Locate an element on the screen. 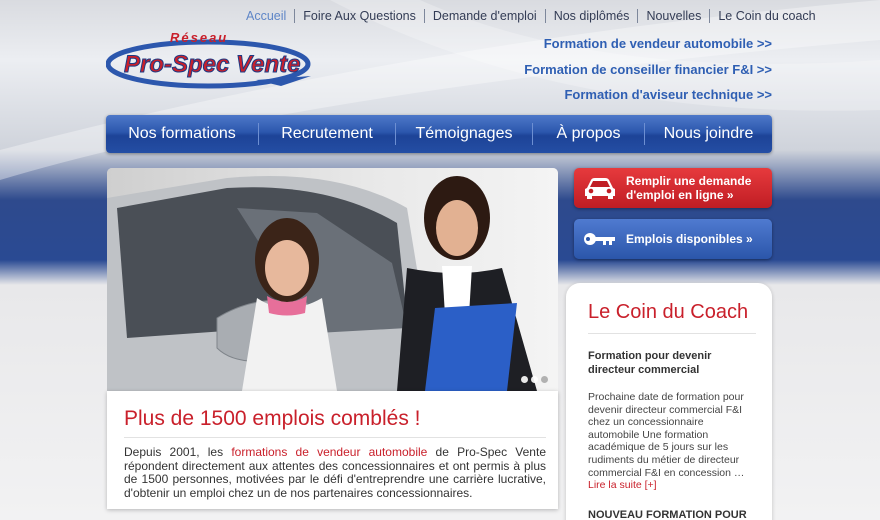 The height and width of the screenshot is (520, 880). link-formations-vendeur: formations de vendeur automobile is located at coordinates (329, 452).